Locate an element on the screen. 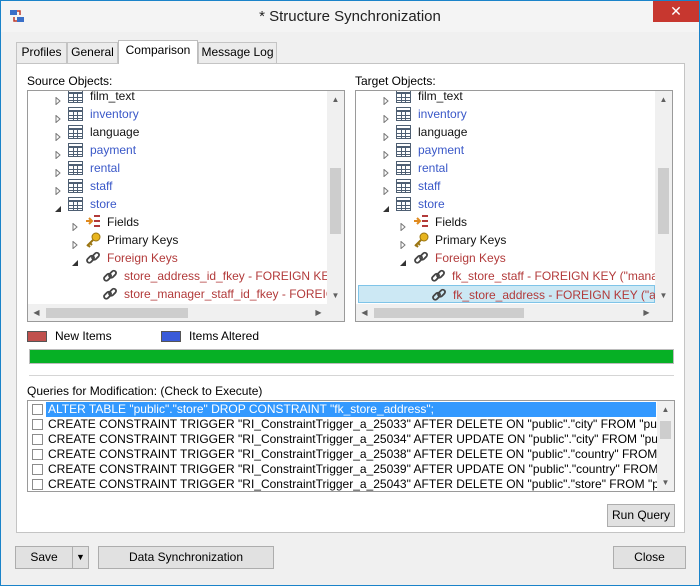  target-tree-label: rental is located at coordinates (433, 168).